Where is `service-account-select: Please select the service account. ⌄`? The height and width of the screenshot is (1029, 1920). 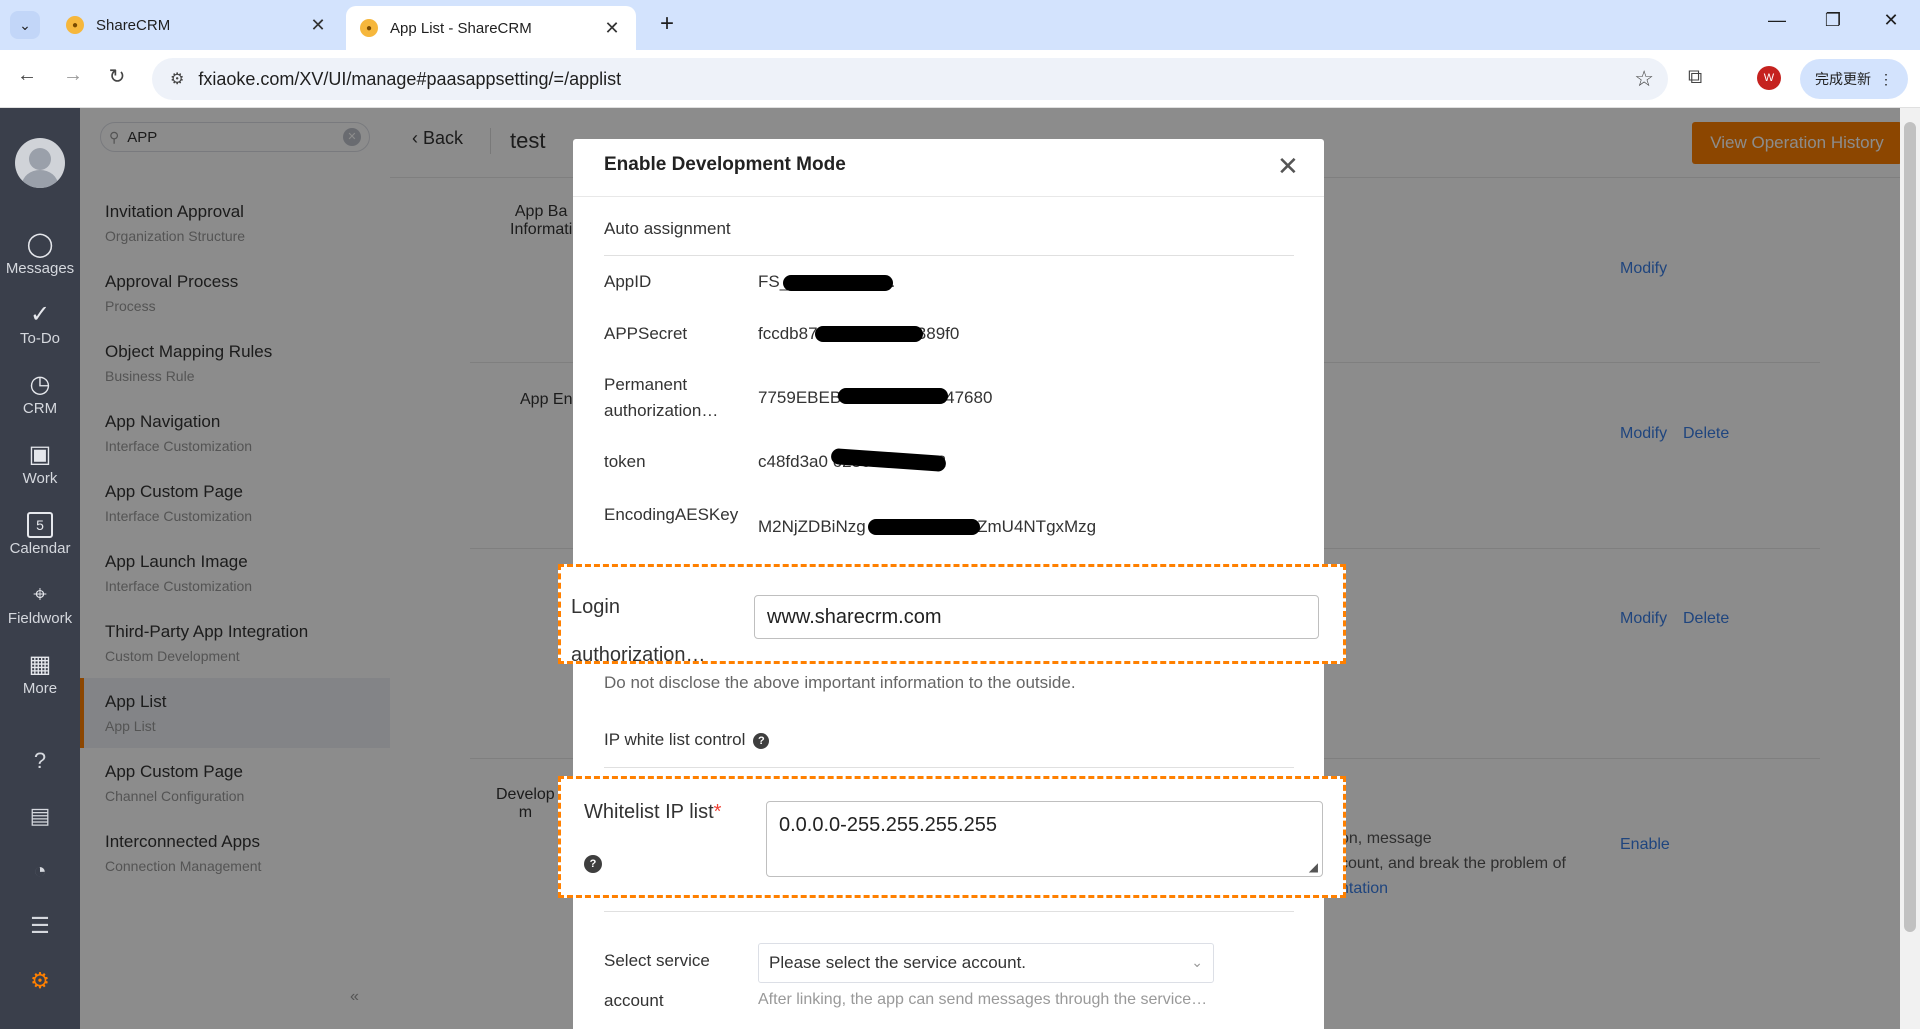 service-account-select: Please select the service account. ⌄ is located at coordinates (986, 963).